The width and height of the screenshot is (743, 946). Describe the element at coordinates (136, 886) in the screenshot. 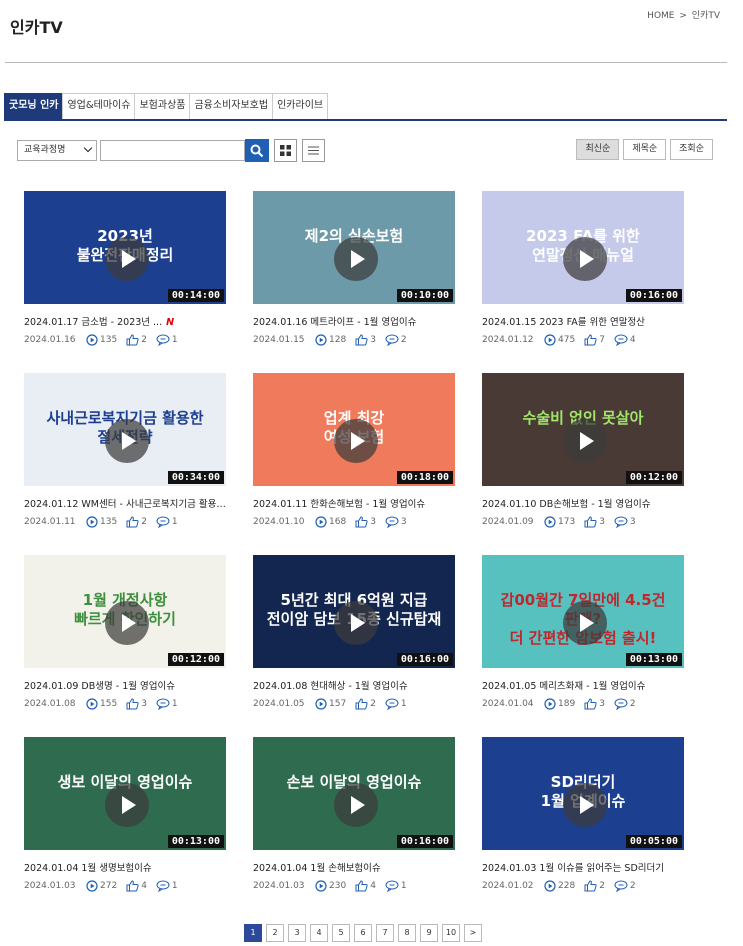

I see `like-count: 4` at that location.